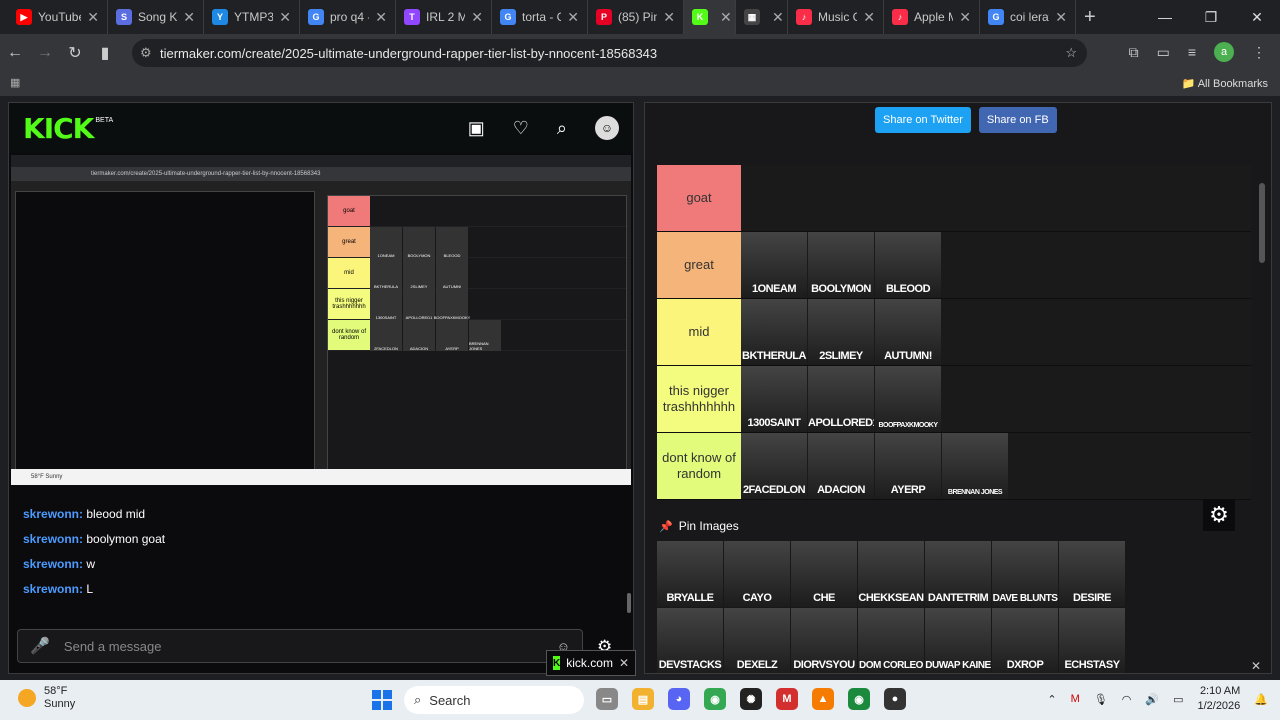 The image size is (1280, 720). Describe the element at coordinates (1261, 699) in the screenshot. I see `notification-bell-icon: 🔔` at that location.